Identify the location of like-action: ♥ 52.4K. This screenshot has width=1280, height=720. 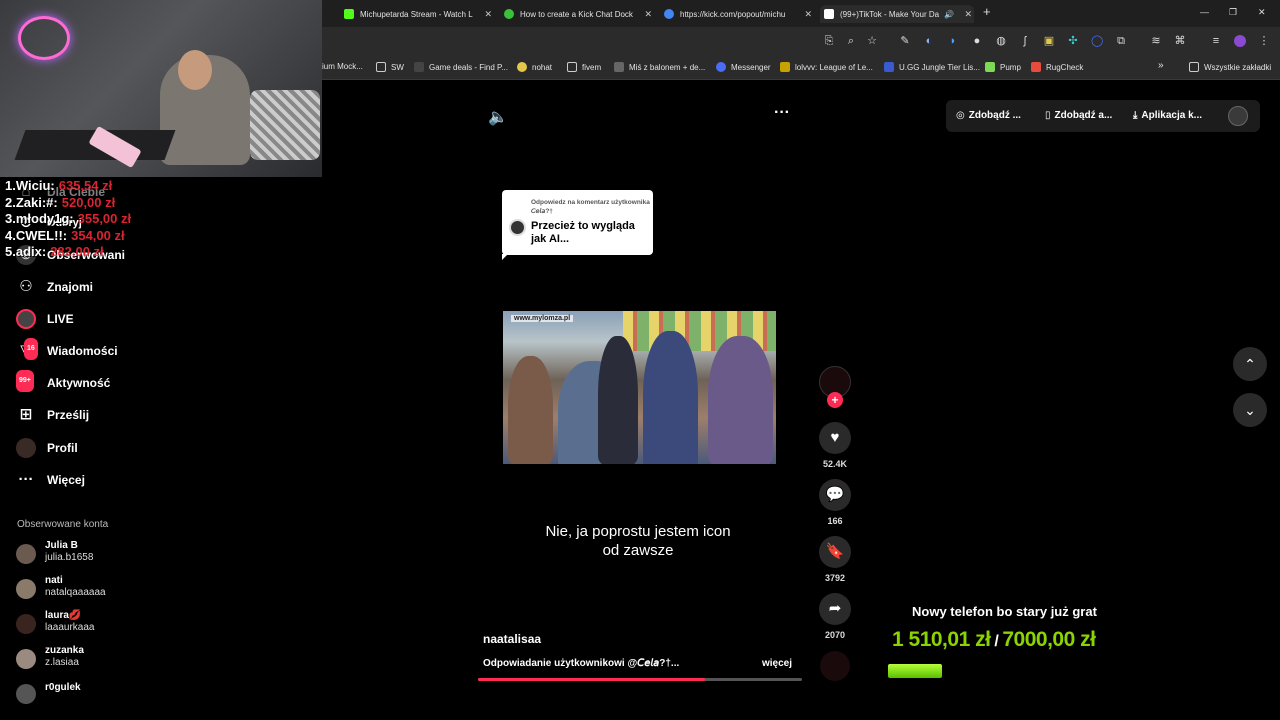
(835, 445).